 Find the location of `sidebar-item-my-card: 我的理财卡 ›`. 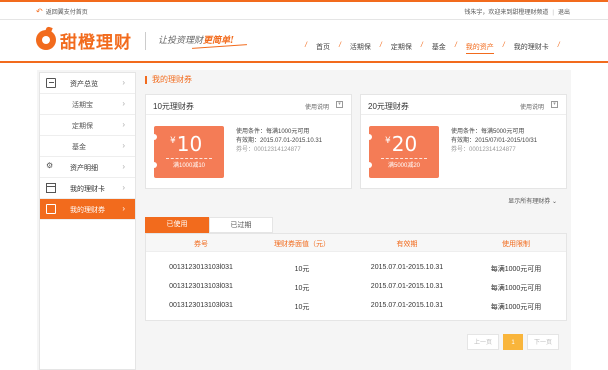

sidebar-item-my-card: 我的理财卡 › is located at coordinates (87, 188).